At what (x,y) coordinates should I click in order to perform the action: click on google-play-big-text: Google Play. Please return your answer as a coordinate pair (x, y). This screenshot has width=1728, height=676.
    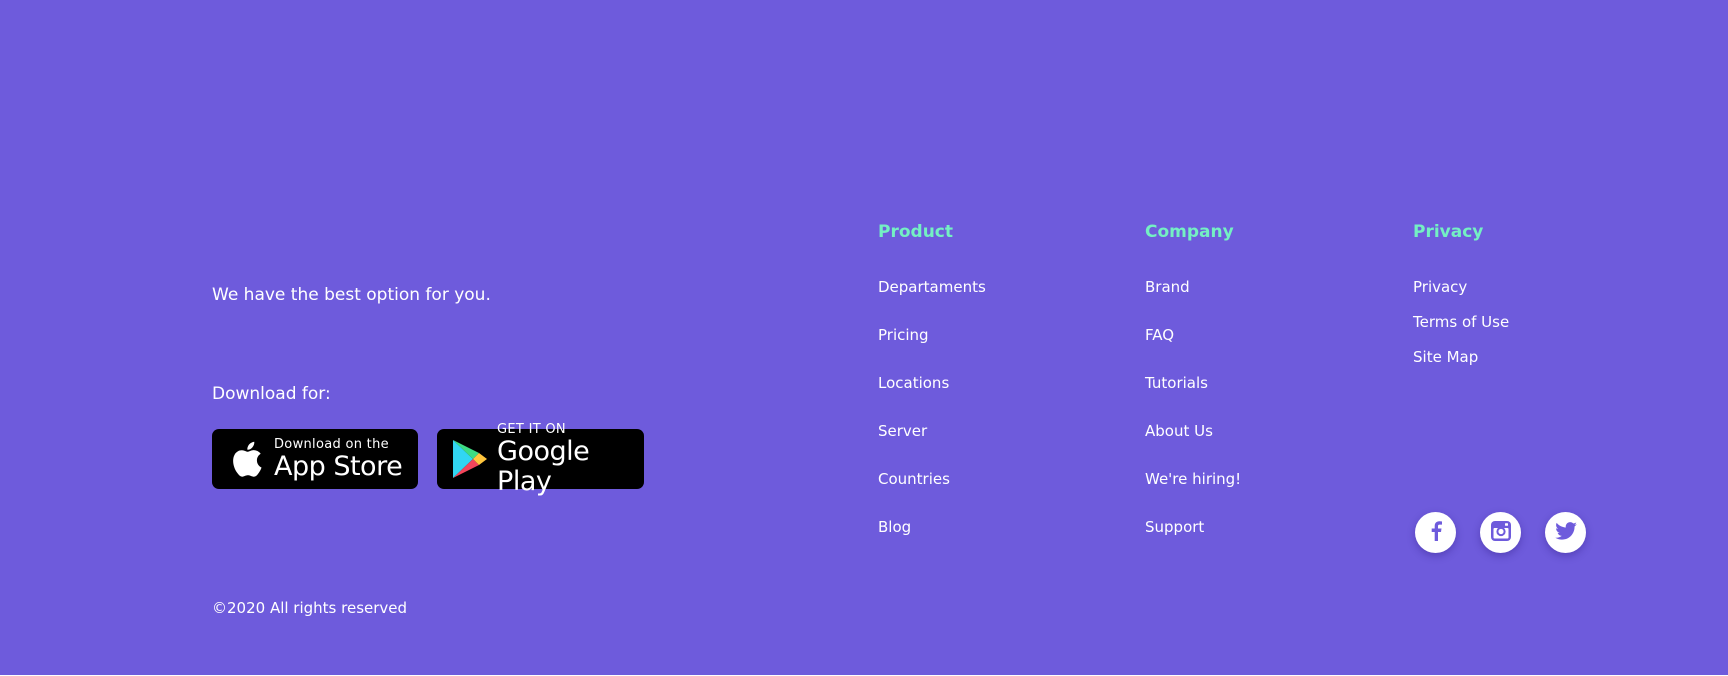
    Looking at the image, I should click on (543, 466).